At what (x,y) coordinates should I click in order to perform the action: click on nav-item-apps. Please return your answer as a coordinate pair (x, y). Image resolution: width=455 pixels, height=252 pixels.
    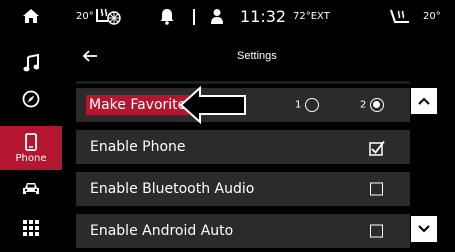
    Looking at the image, I should click on (31, 228).